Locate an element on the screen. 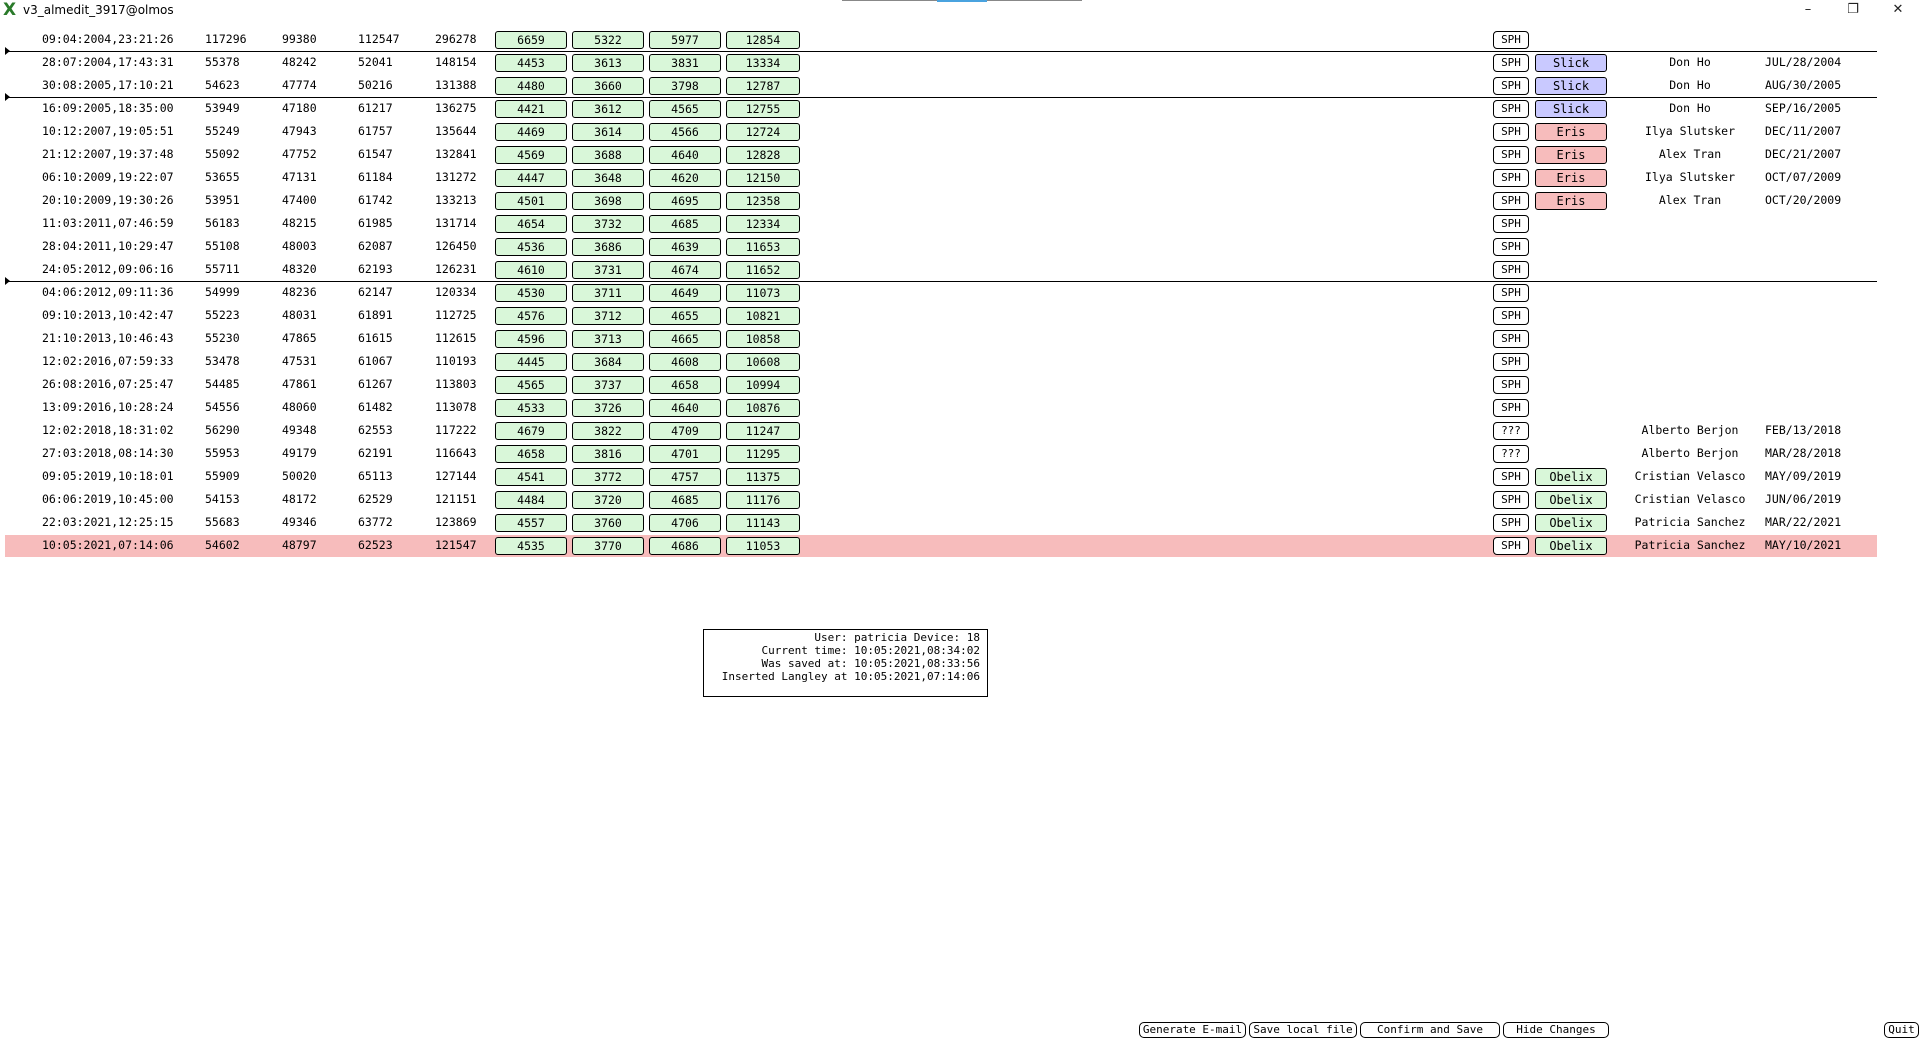 This screenshot has height=1040, width=1920. green-value-box: 4541 is located at coordinates (531, 477).